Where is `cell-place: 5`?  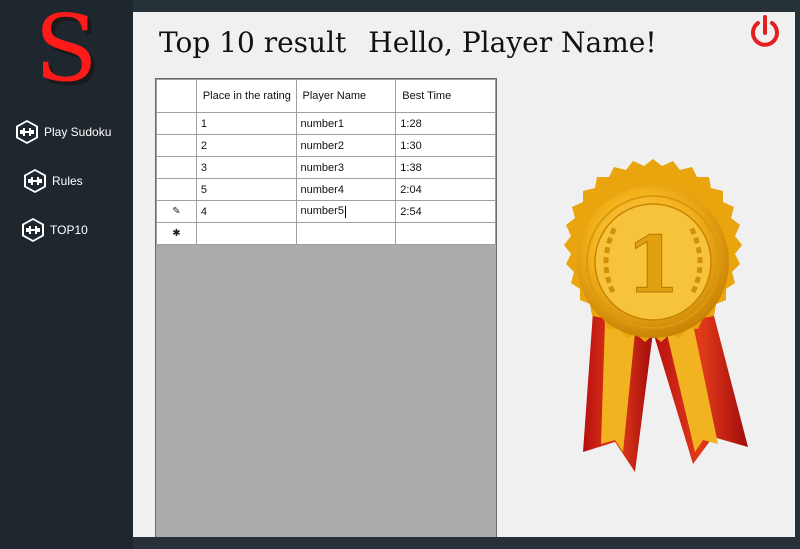 cell-place: 5 is located at coordinates (246, 189).